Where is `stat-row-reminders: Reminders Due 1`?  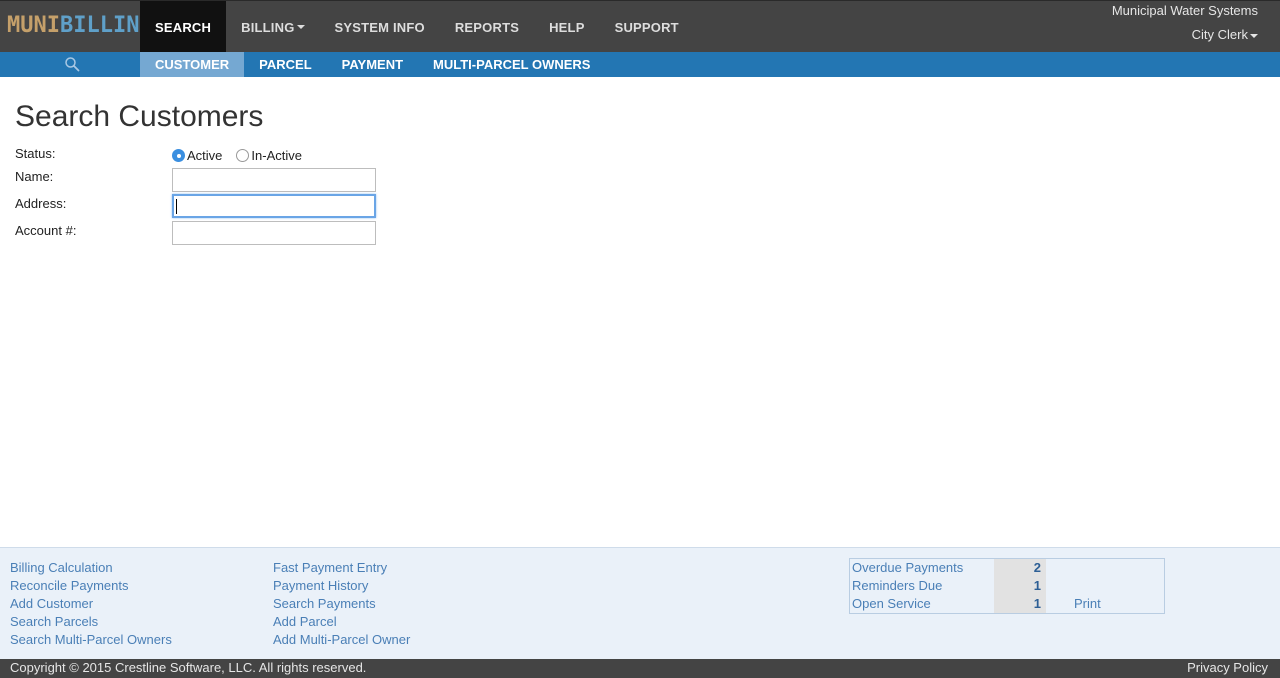 stat-row-reminders: Reminders Due 1 is located at coordinates (1007, 586).